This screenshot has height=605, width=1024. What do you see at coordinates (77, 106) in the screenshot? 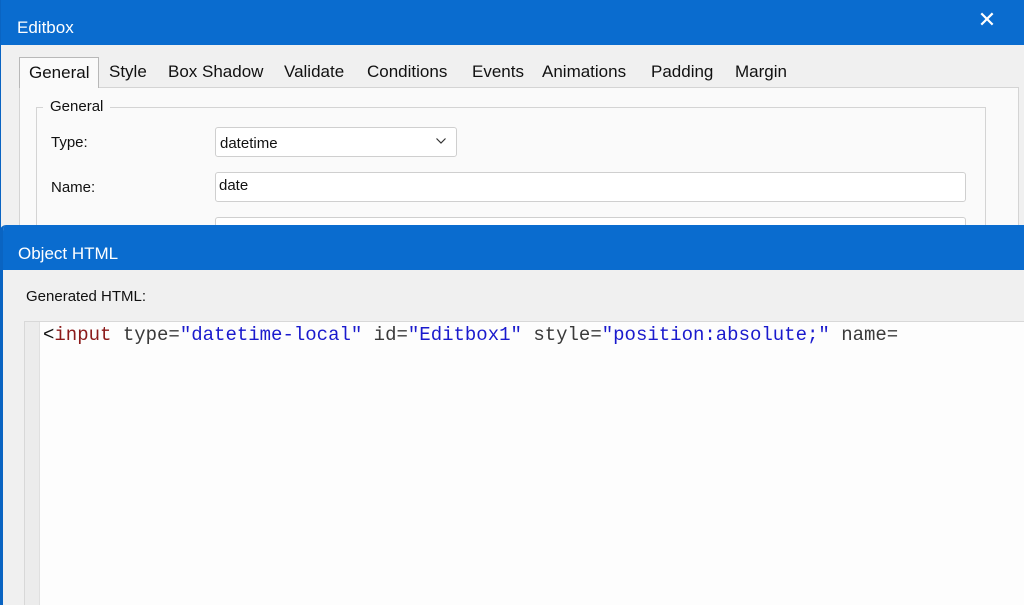
I see `general-group-title: General` at bounding box center [77, 106].